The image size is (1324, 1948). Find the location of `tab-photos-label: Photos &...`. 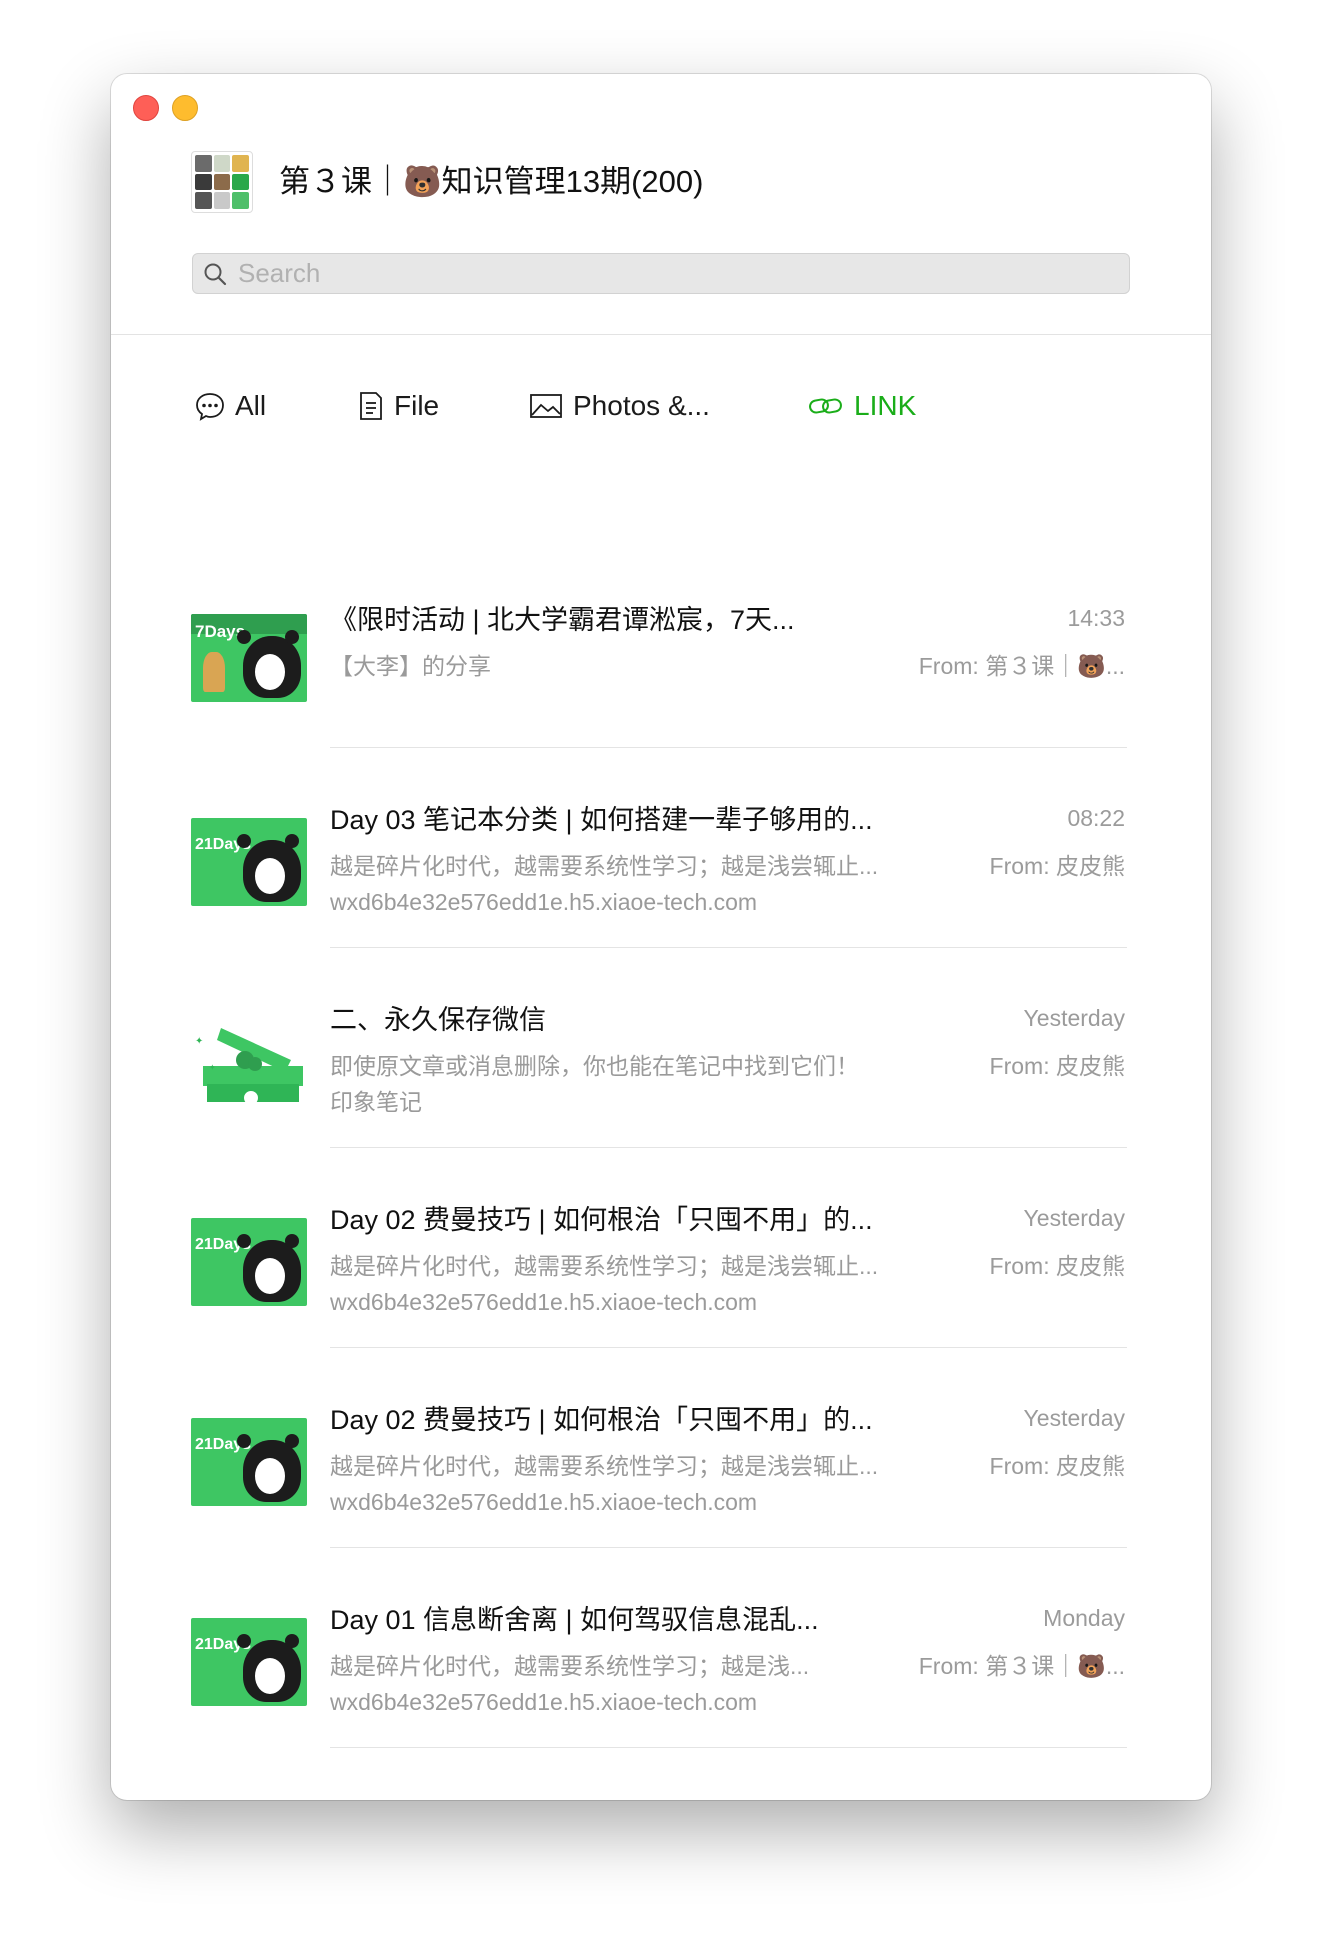

tab-photos-label: Photos &... is located at coordinates (641, 405).